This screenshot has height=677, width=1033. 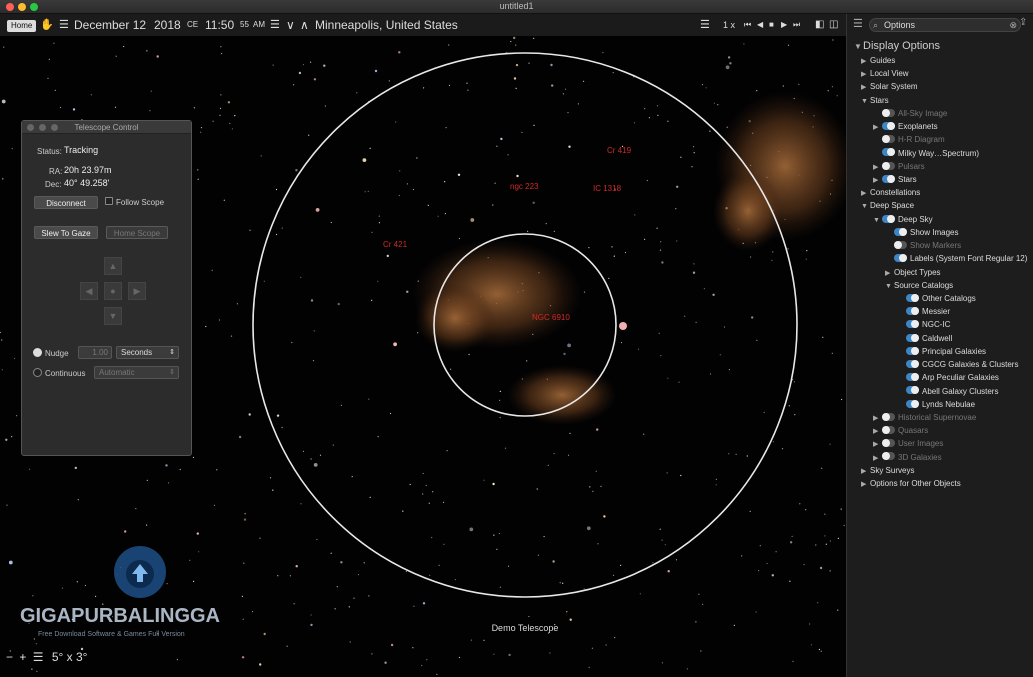 What do you see at coordinates (619, 150) in the screenshot?
I see `label-cr419: Cr 419` at bounding box center [619, 150].